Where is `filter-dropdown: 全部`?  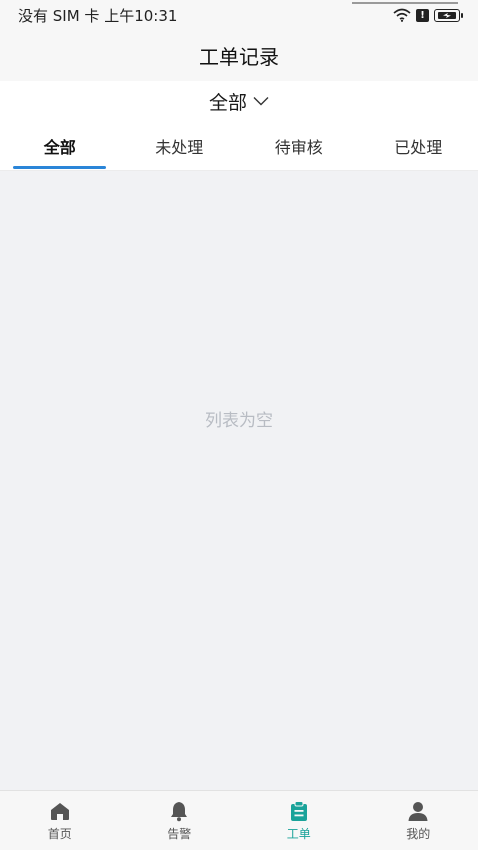 filter-dropdown: 全部 is located at coordinates (239, 101).